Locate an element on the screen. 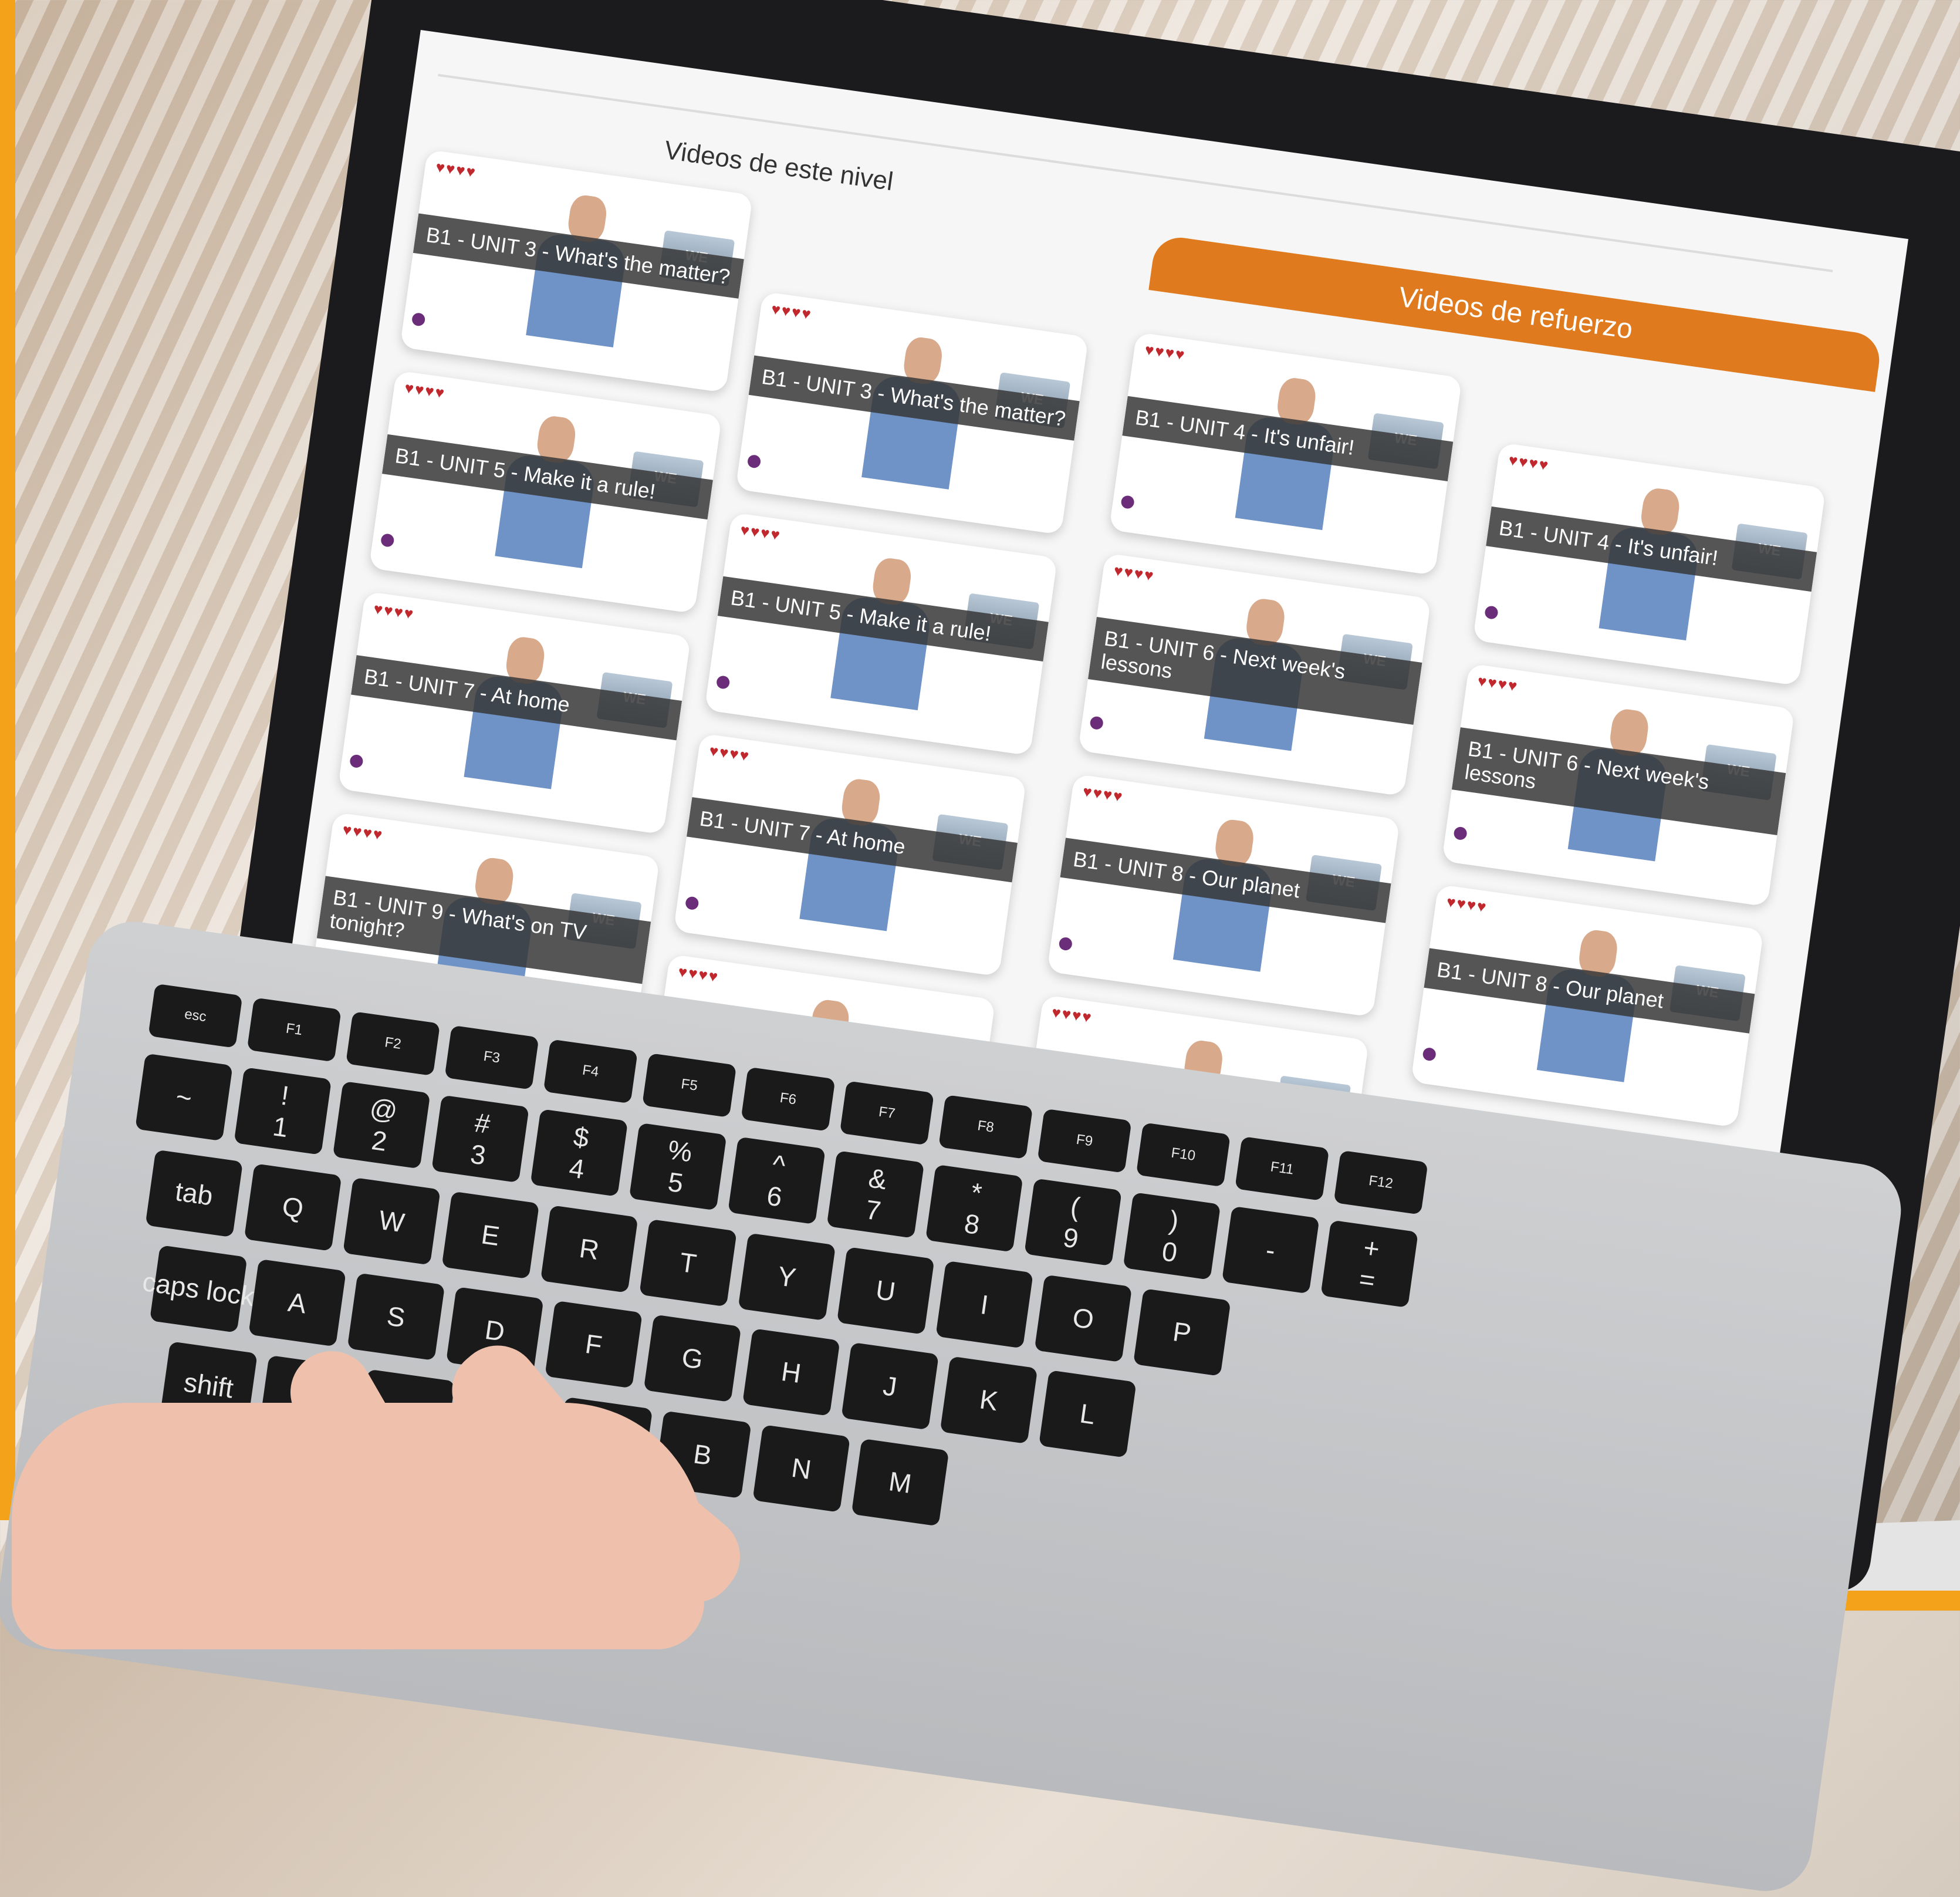 This screenshot has height=1897, width=1960. key: esc is located at coordinates (195, 1016).